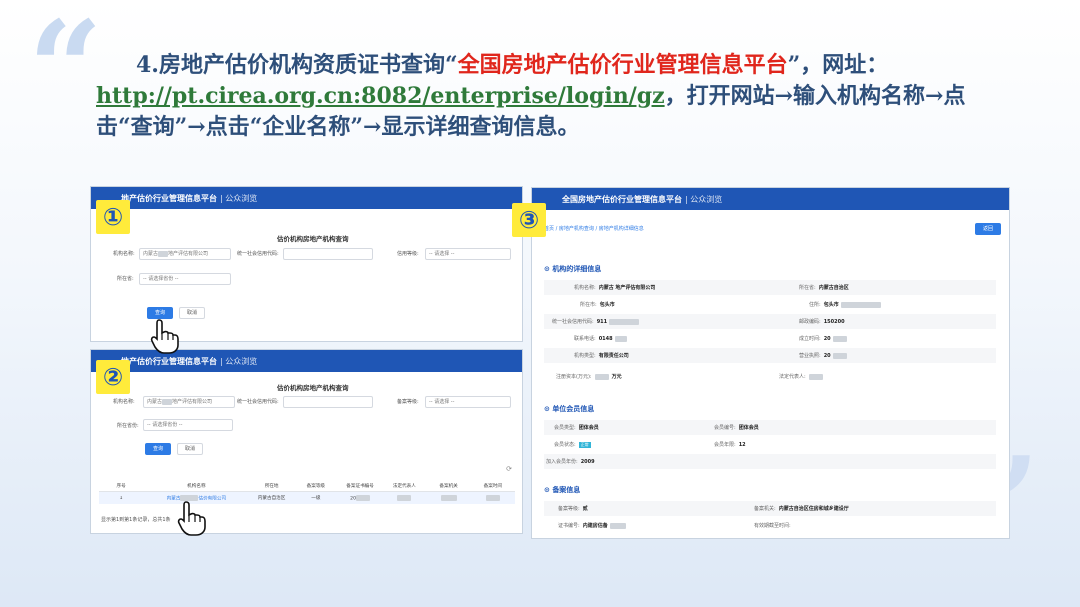 The height and width of the screenshot is (607, 1080). What do you see at coordinates (770, 378) in the screenshot?
I see `detail-row-6: 注册资本(万元): 万元 法定代表人:` at bounding box center [770, 378].